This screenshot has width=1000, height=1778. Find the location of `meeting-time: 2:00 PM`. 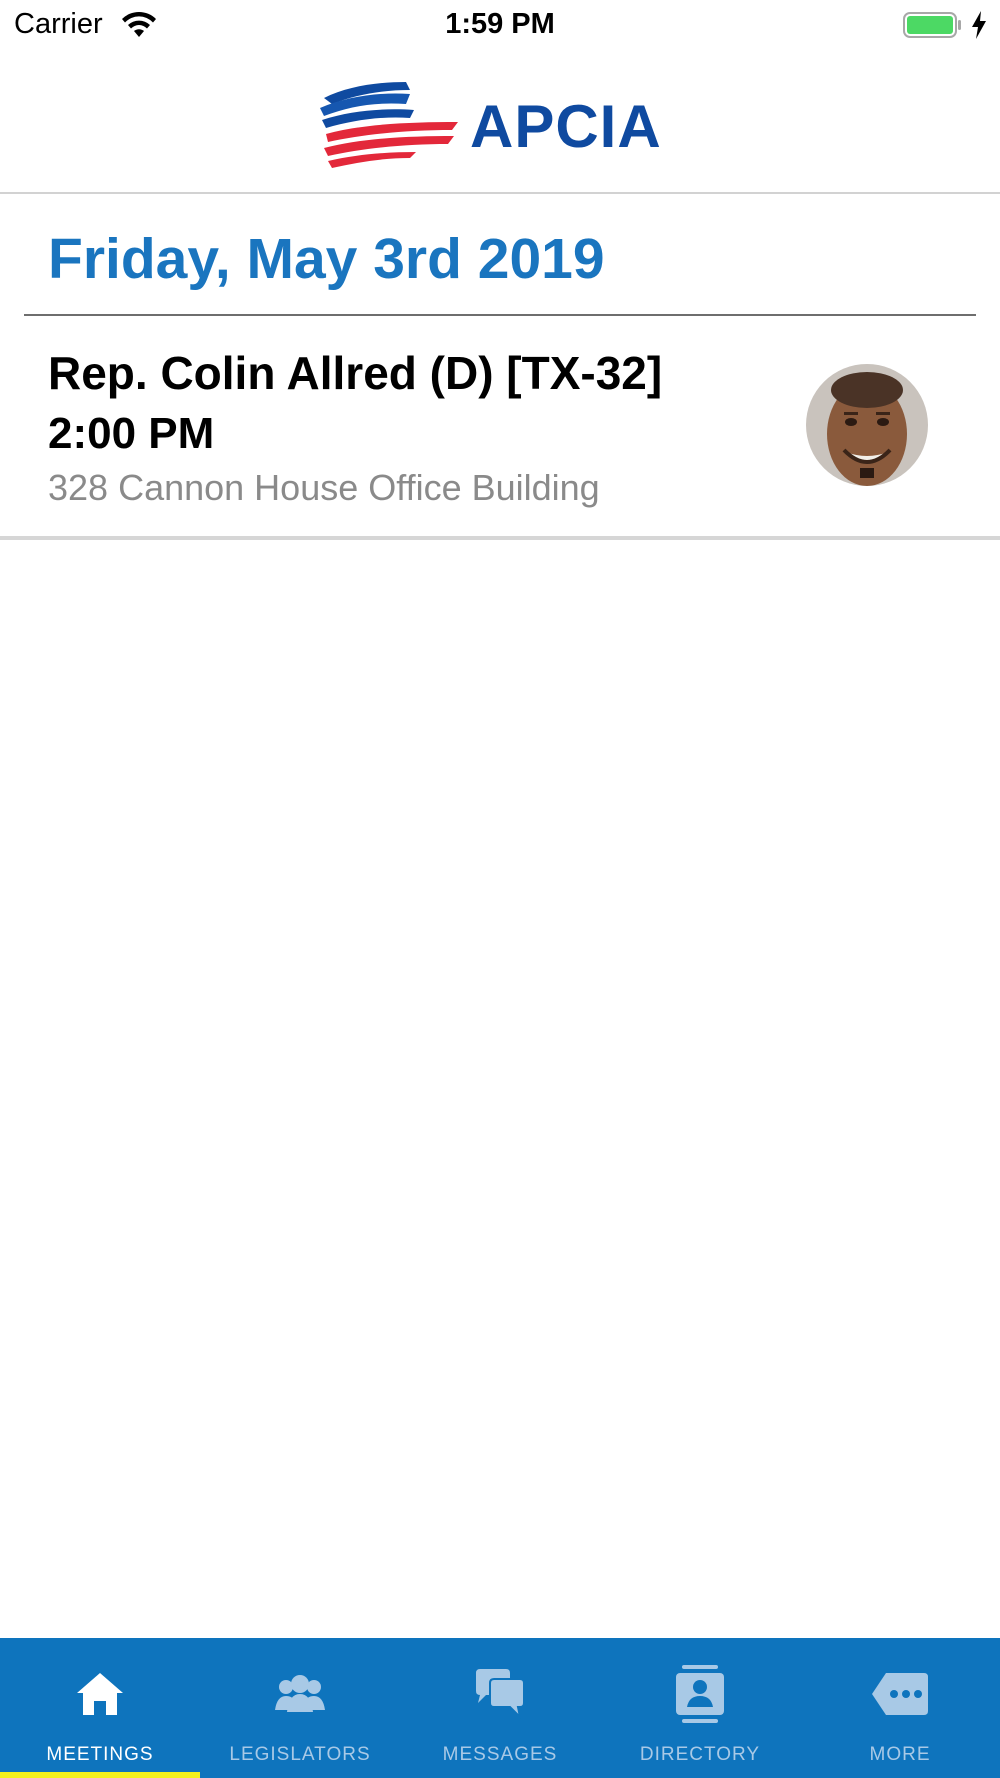

meeting-time: 2:00 PM is located at coordinates (131, 433).